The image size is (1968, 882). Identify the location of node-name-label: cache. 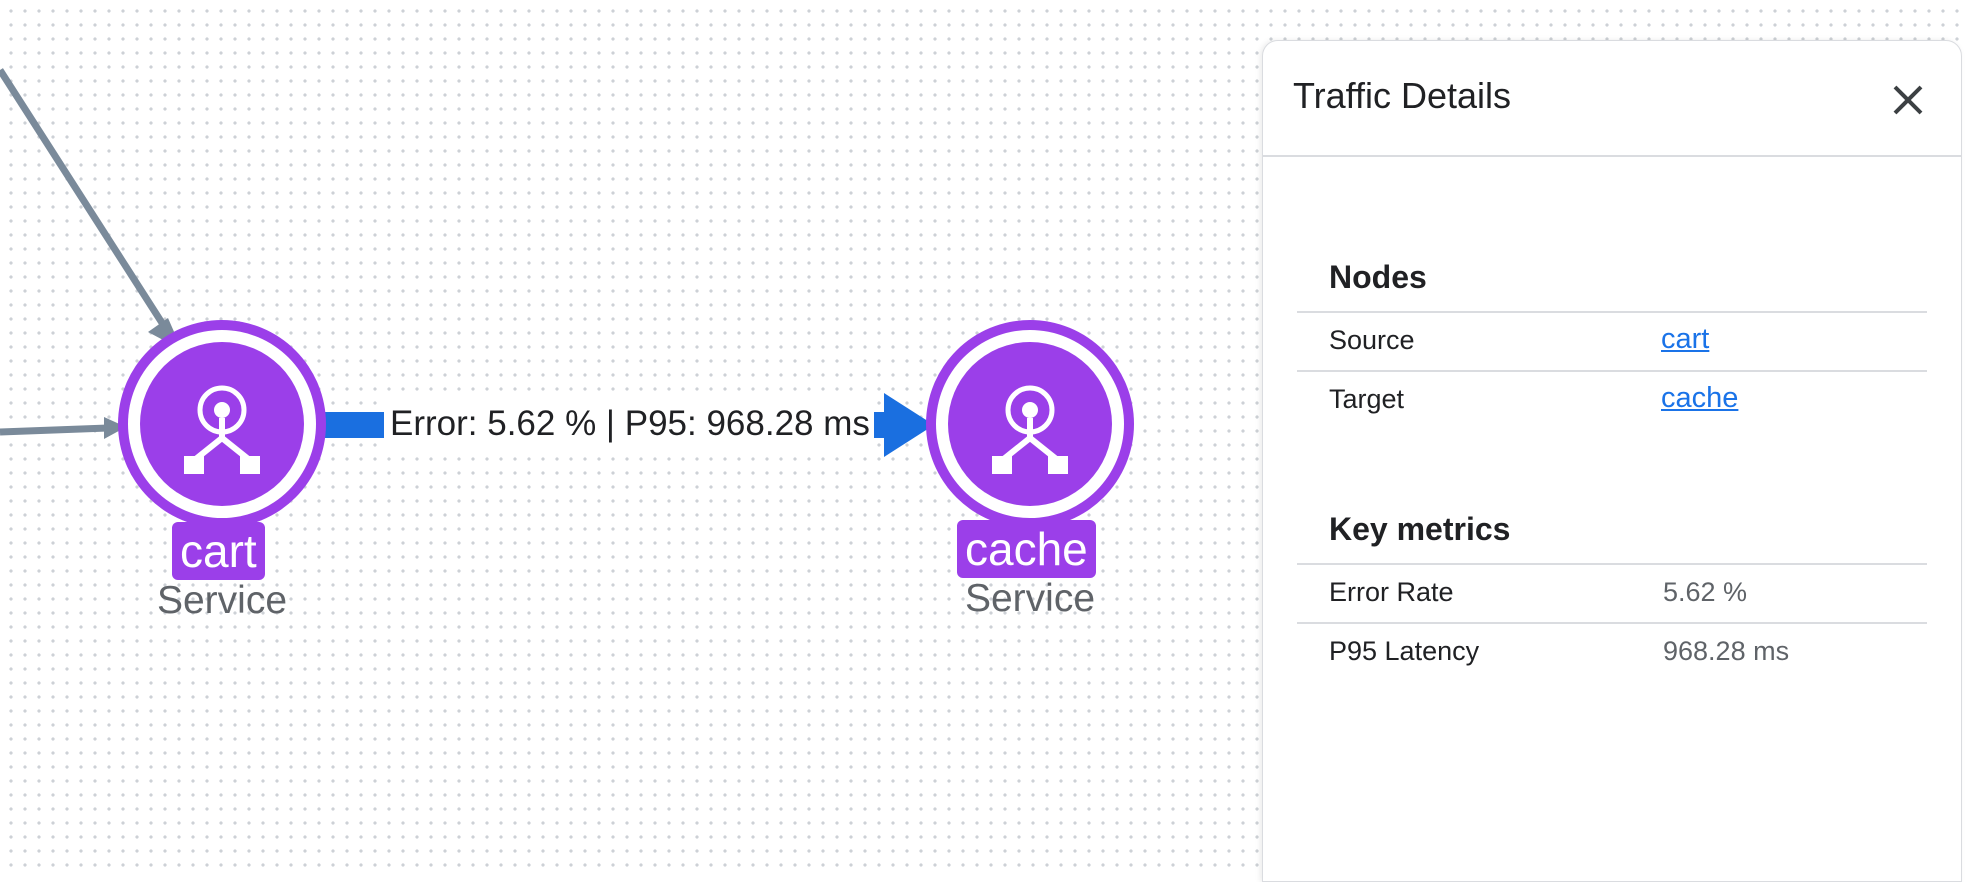
(1026, 549).